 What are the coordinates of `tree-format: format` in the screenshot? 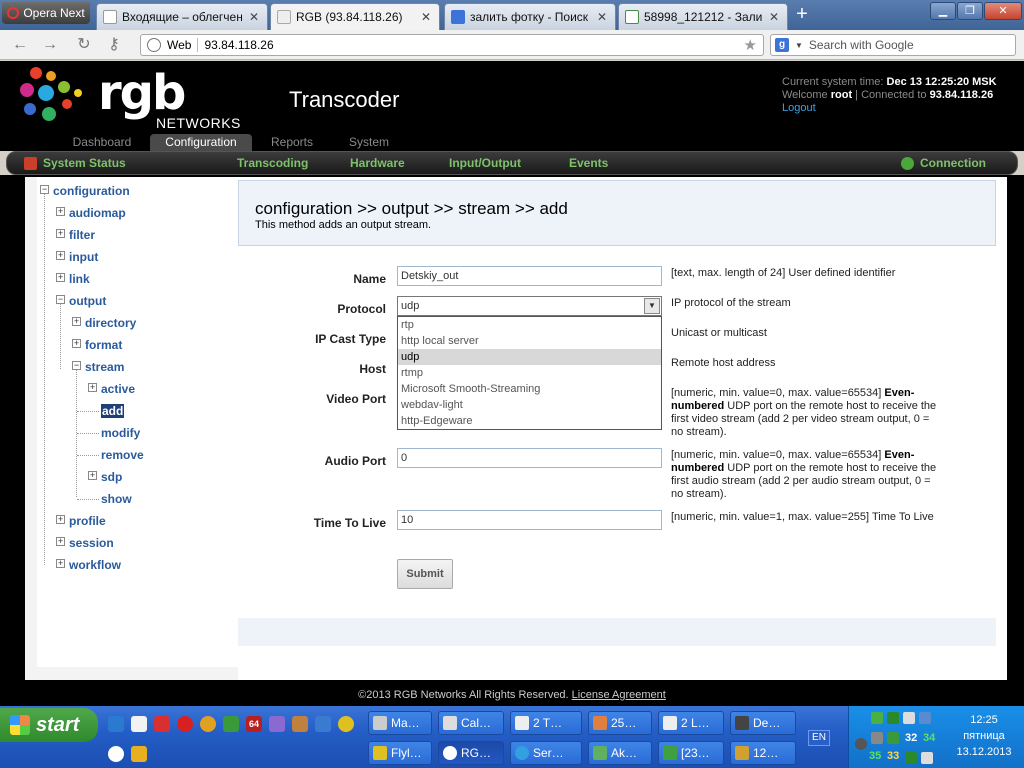 It's located at (103, 345).